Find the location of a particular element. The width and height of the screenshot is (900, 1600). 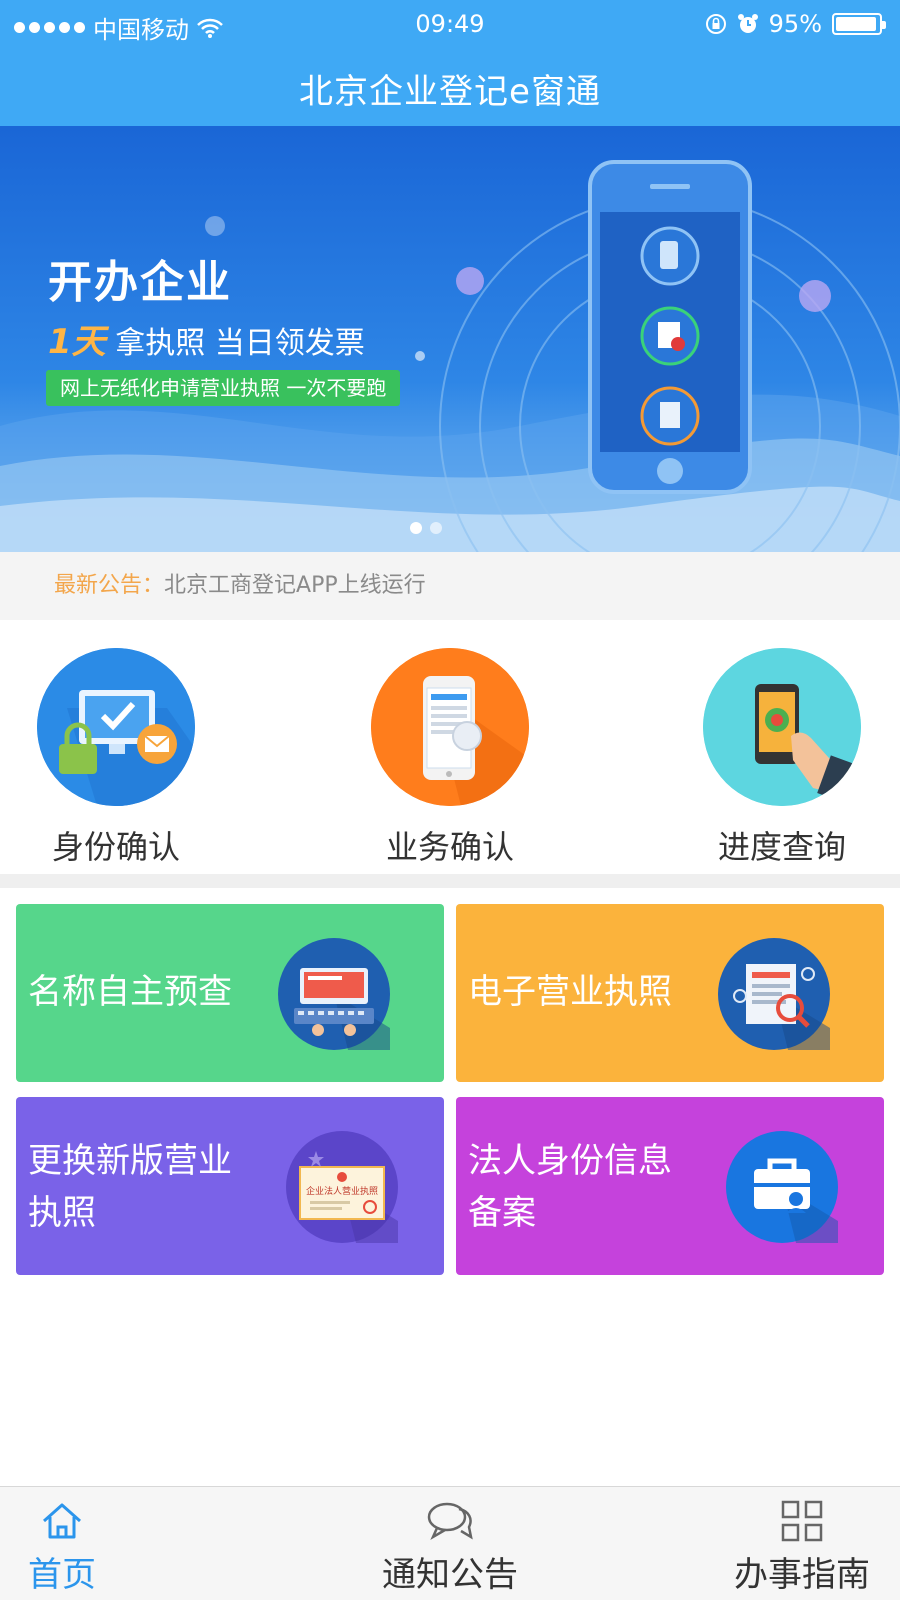

hand-touch-phone-icon is located at coordinates (782, 727).